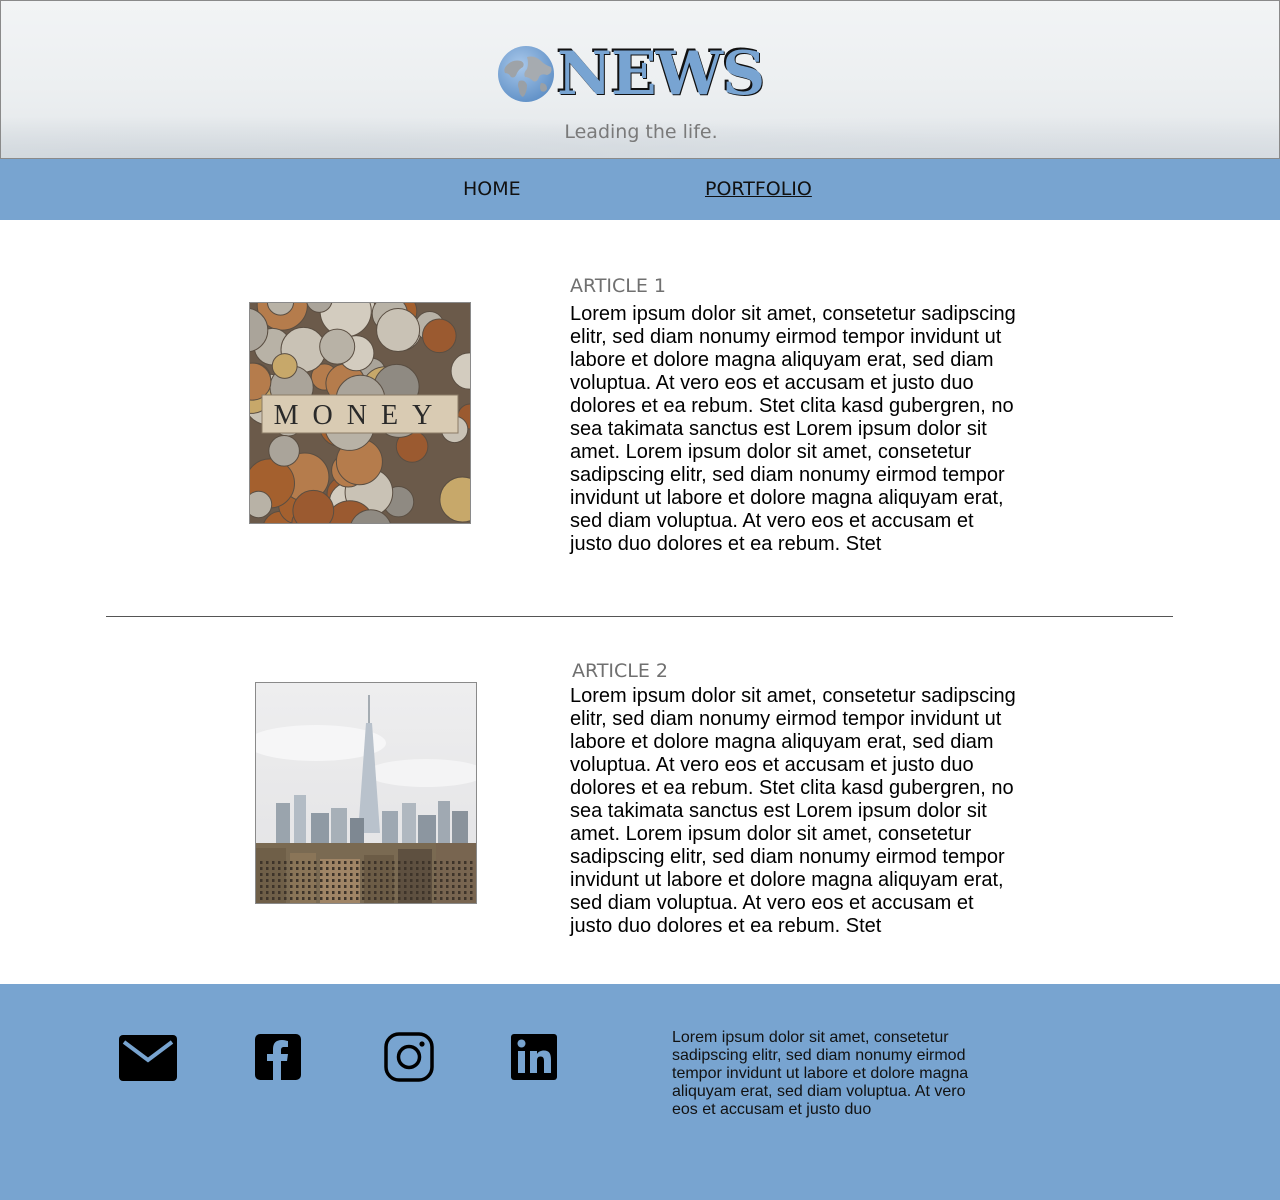  Describe the element at coordinates (661, 74) in the screenshot. I see `logo-text: NEWS` at that location.